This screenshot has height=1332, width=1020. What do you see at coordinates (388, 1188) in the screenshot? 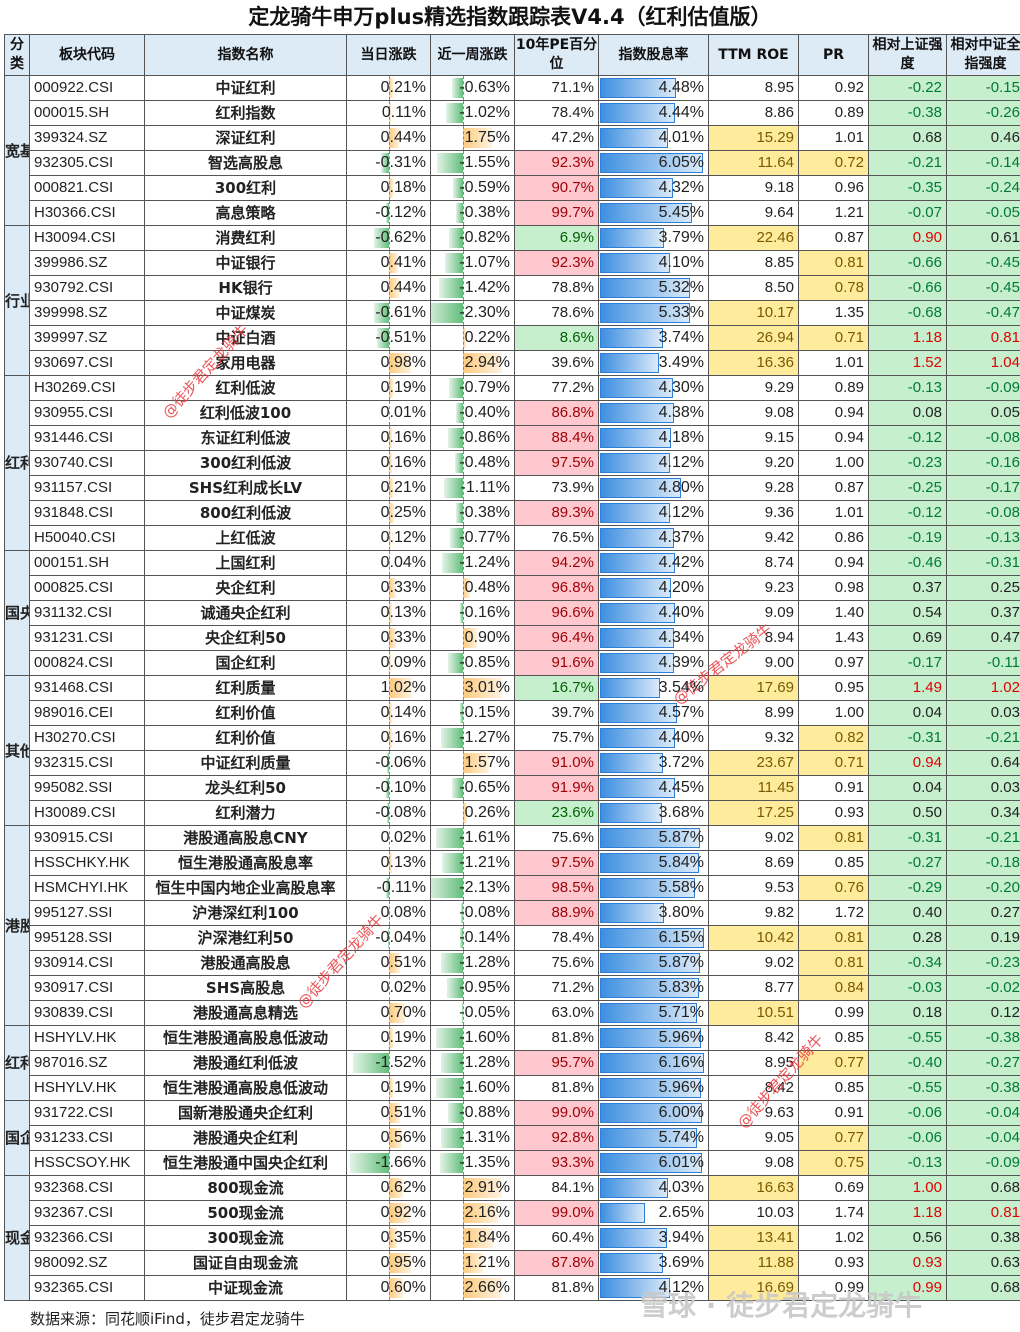
I see `day-change: 0.62%` at bounding box center [388, 1188].